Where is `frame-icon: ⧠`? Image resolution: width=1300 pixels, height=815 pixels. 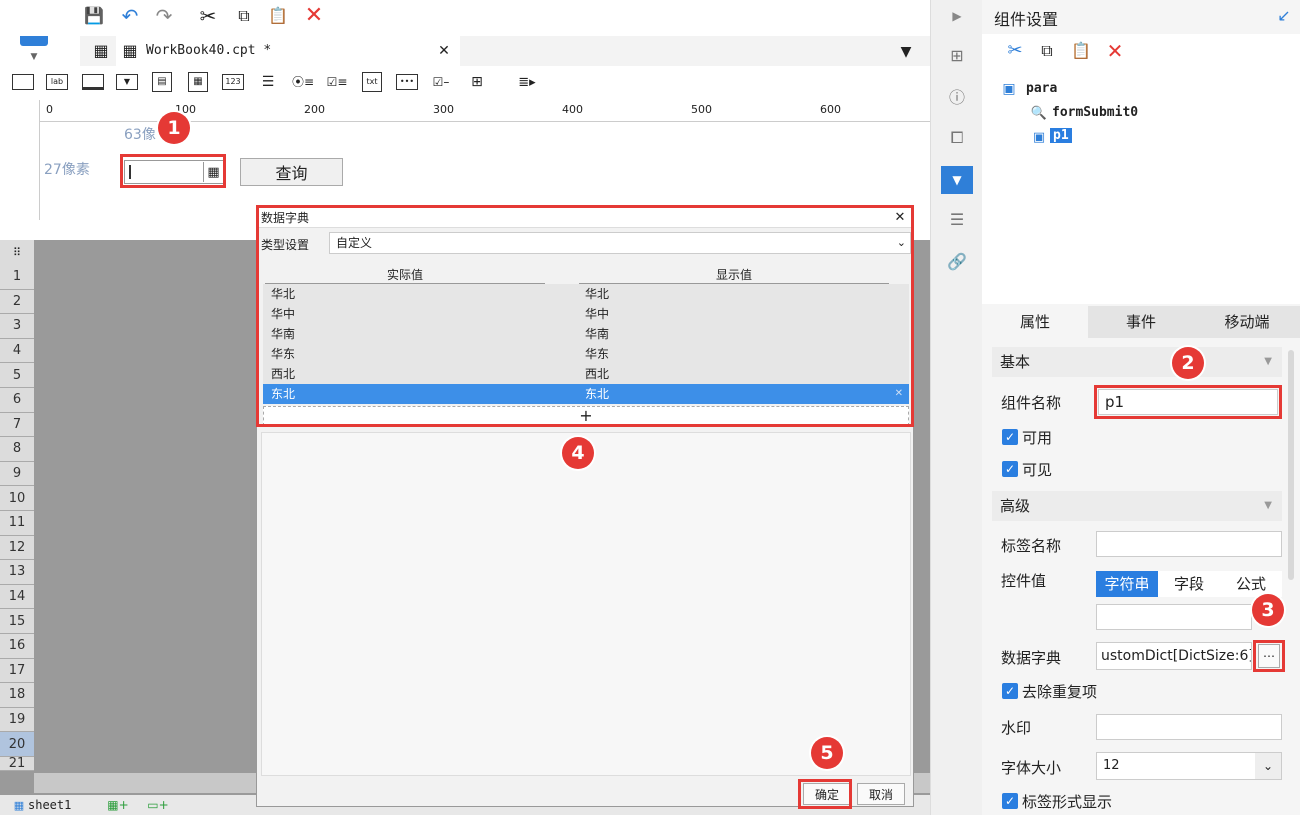
frame-icon: ⧠ is located at coordinates (957, 138).